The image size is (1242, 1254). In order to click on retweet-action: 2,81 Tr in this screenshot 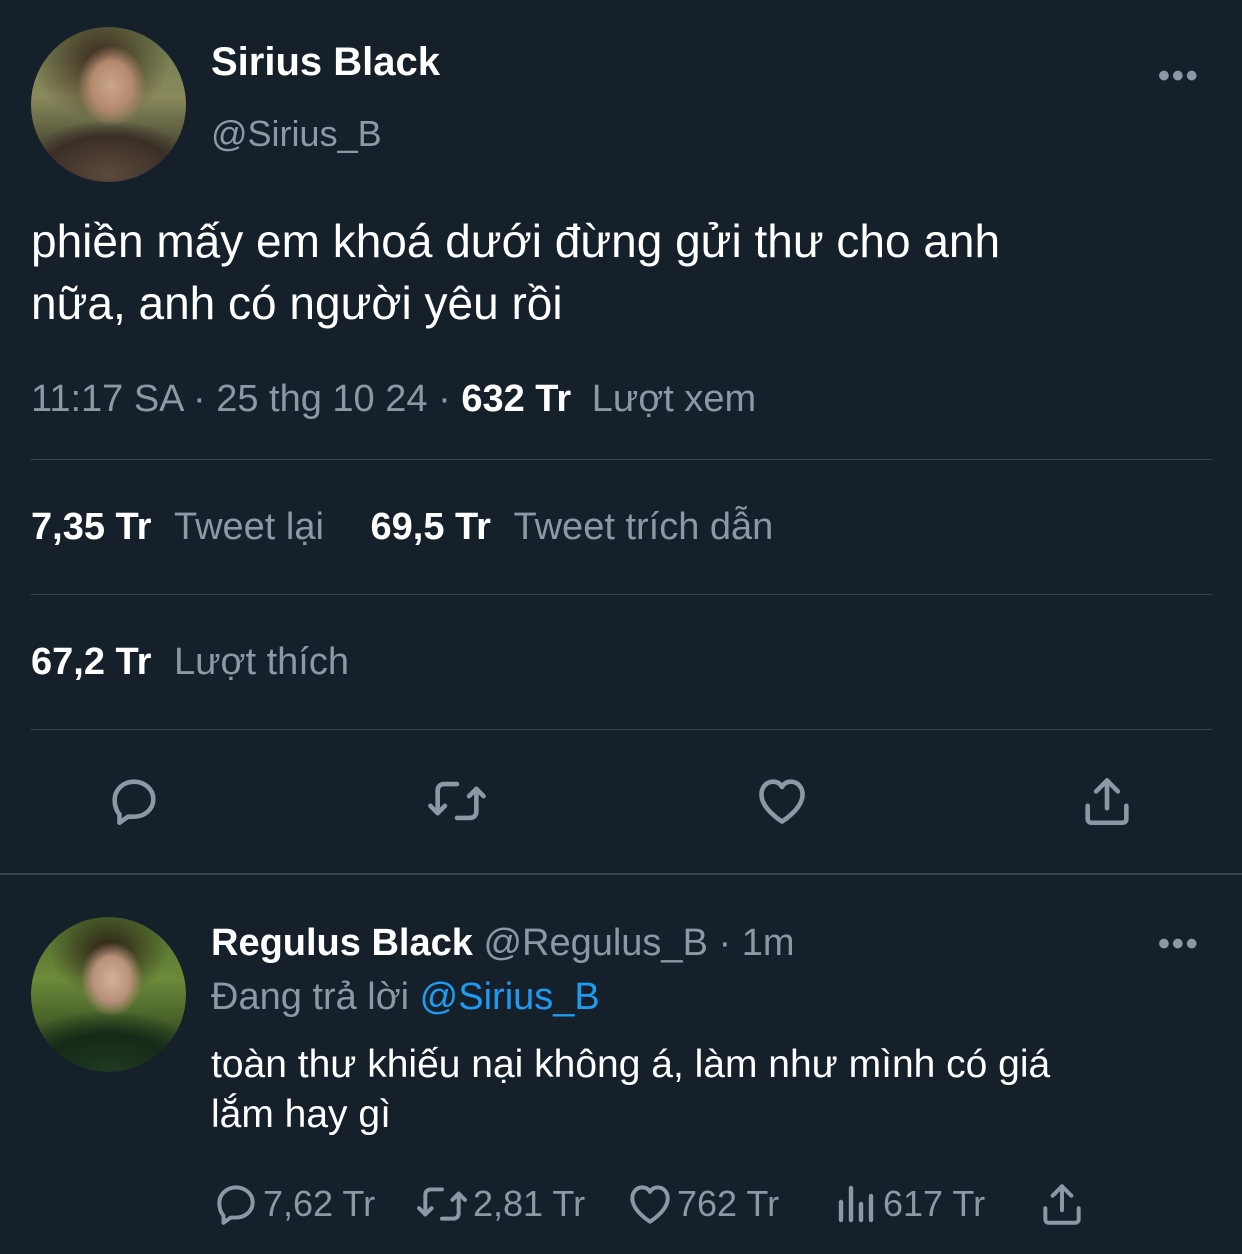, I will do `click(499, 1204)`.